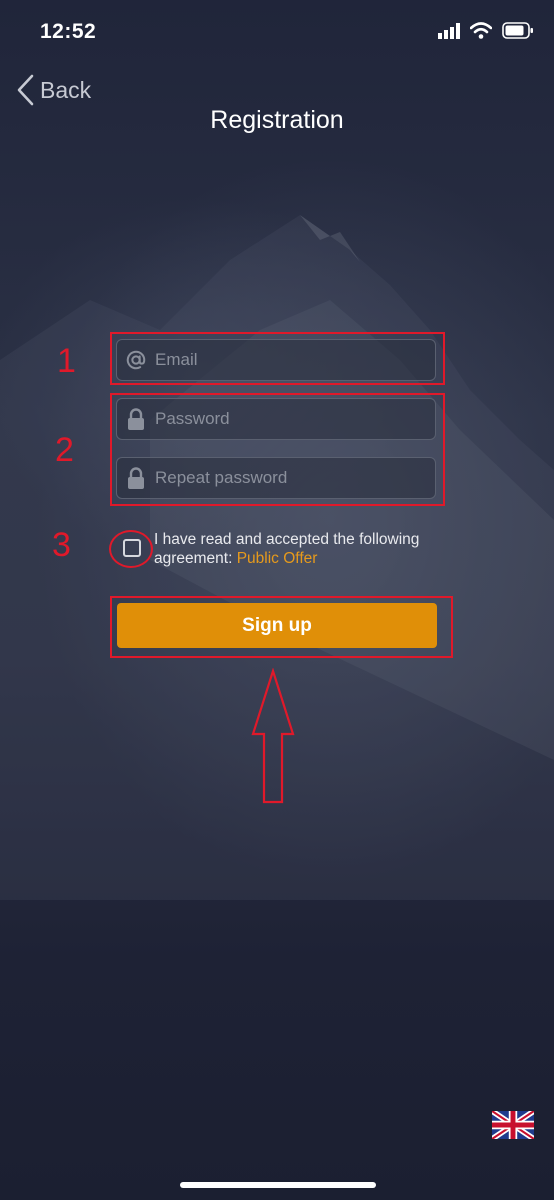 The image size is (554, 1200). What do you see at coordinates (277, 120) in the screenshot?
I see `page-title: Registration` at bounding box center [277, 120].